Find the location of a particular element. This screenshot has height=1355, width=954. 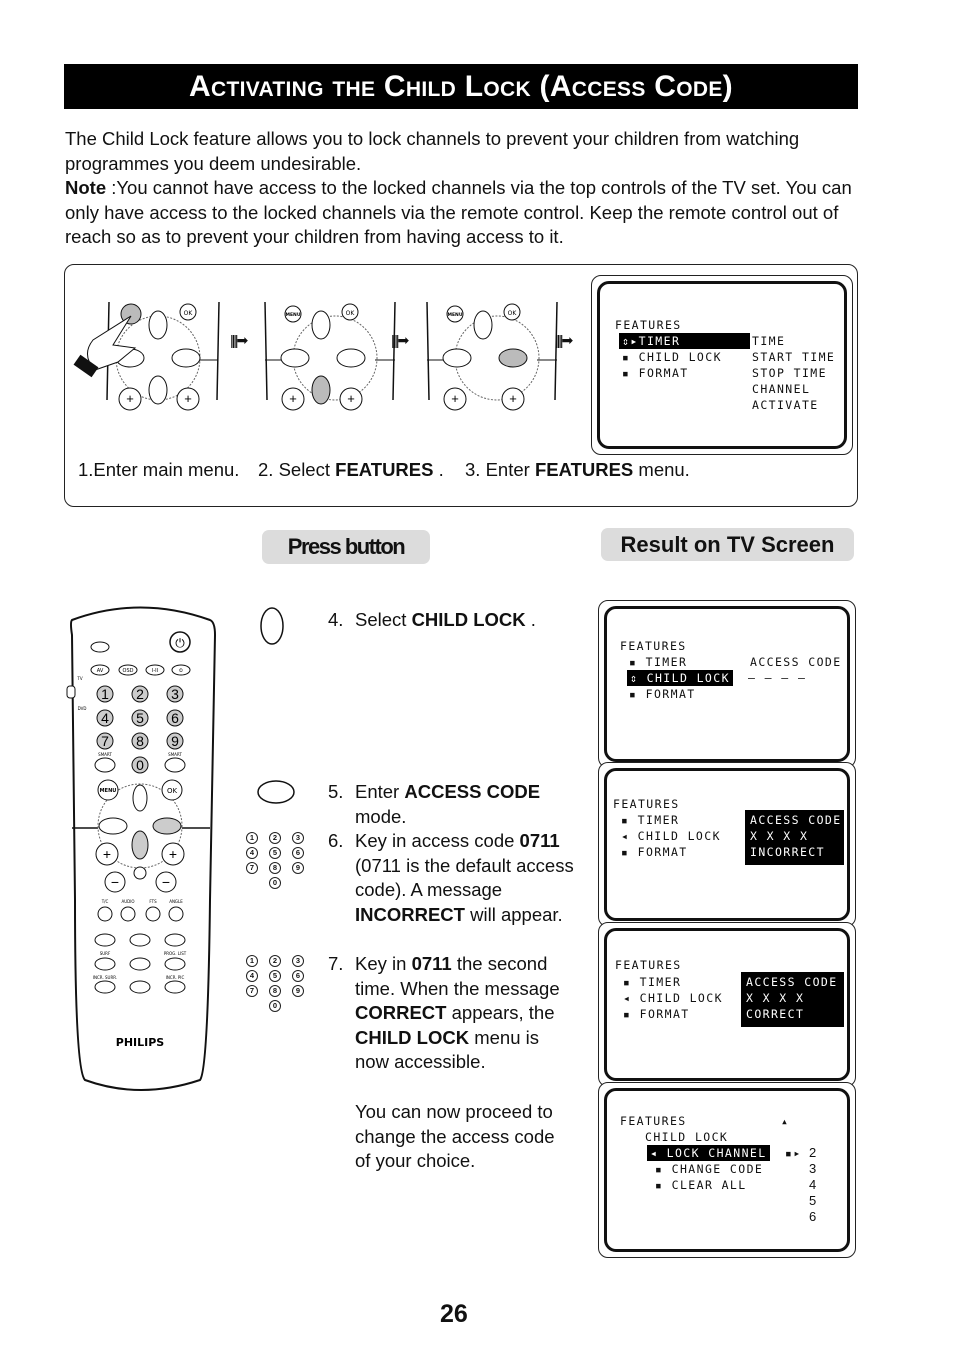

up-button-icon is located at coordinates (272, 626).